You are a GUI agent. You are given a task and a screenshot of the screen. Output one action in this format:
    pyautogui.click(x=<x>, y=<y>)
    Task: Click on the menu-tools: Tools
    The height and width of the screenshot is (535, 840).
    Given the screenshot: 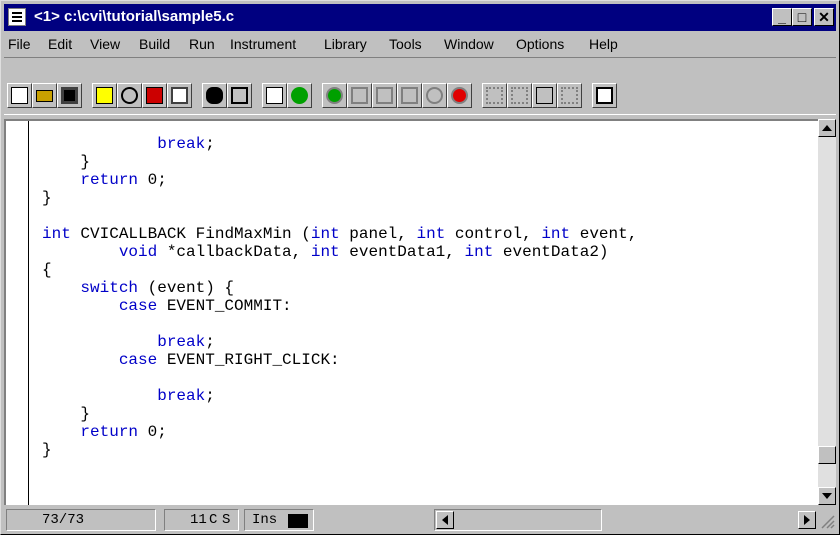 What is the action you would take?
    pyautogui.click(x=405, y=44)
    